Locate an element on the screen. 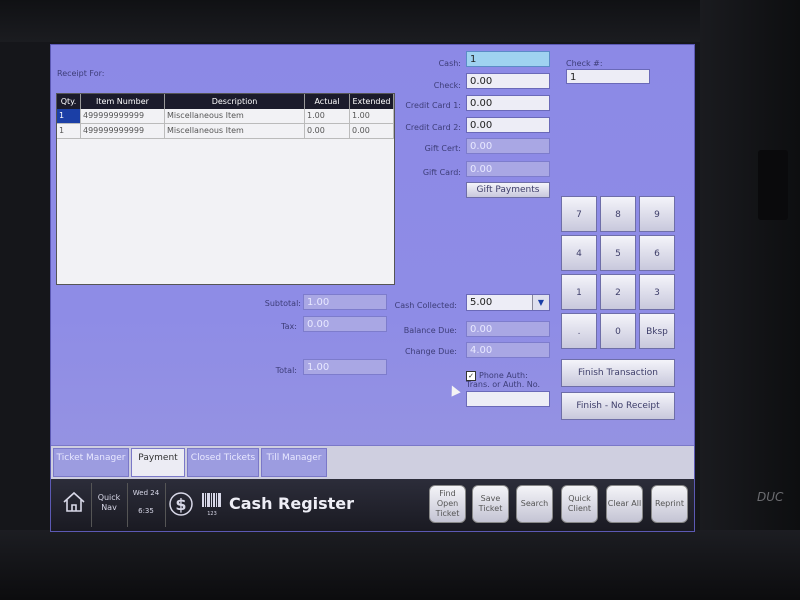 The image size is (800, 600). quick-client-button: Quick Client is located at coordinates (579, 504).